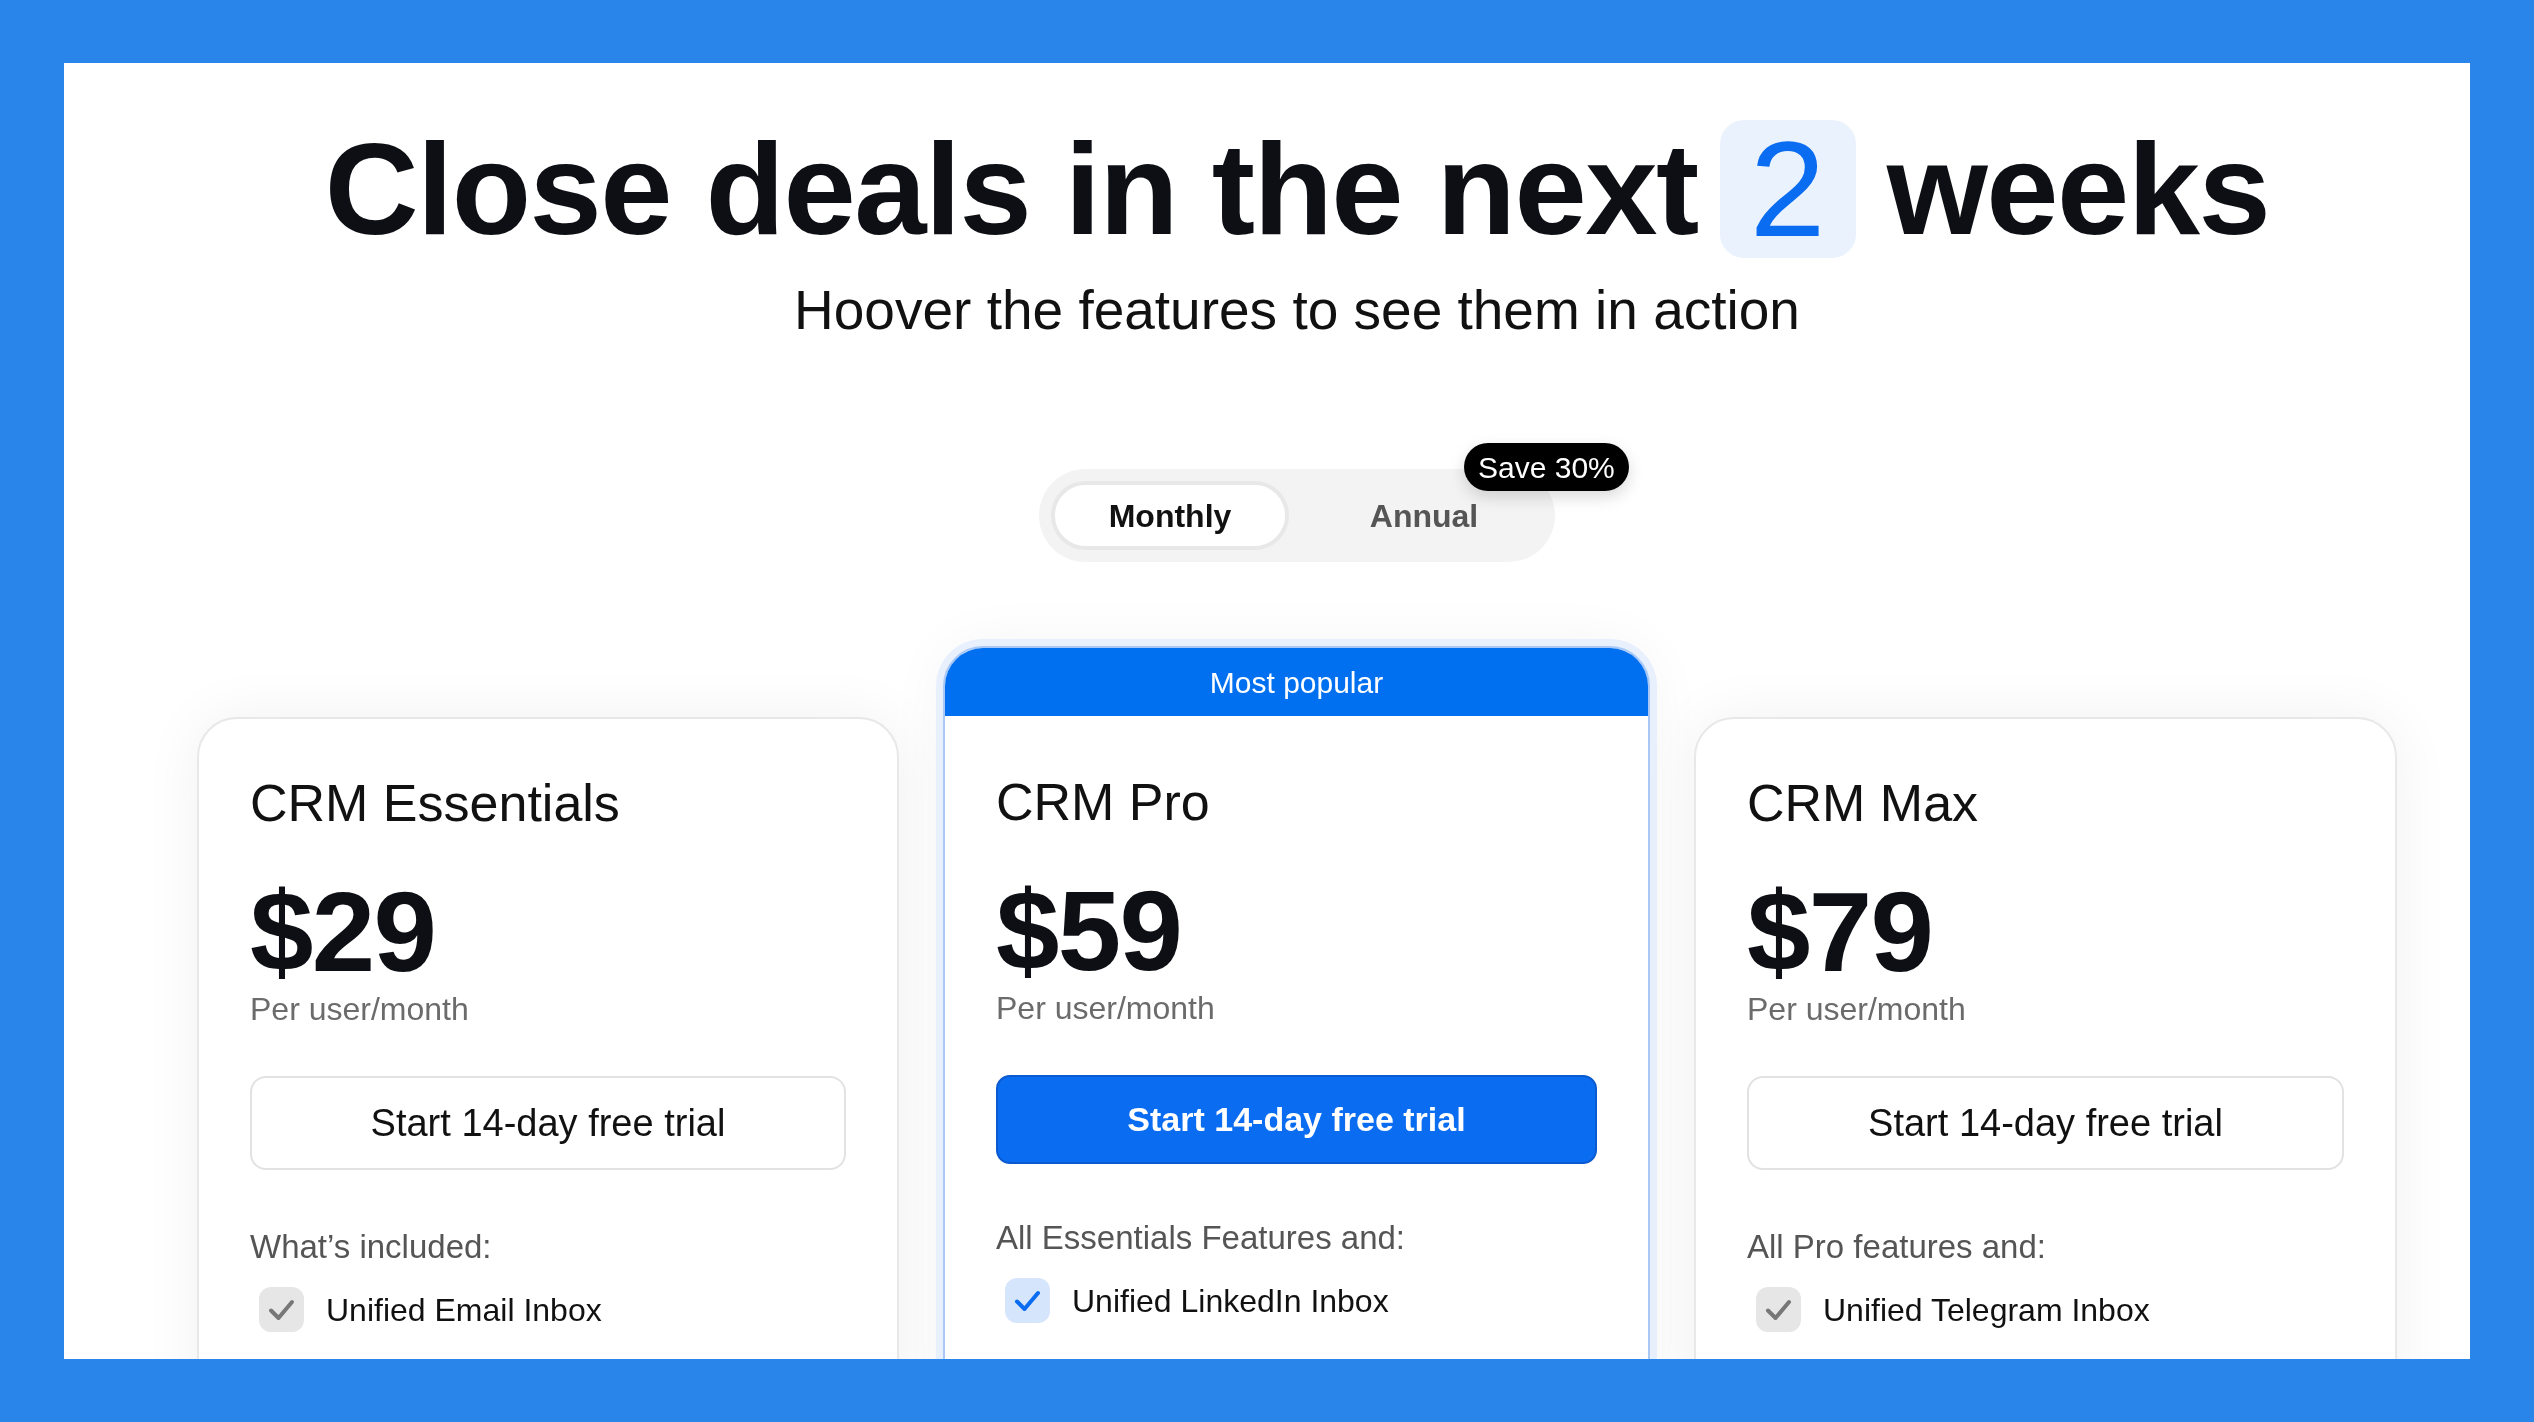 Image resolution: width=2534 pixels, height=1422 pixels. What do you see at coordinates (1897, 1247) in the screenshot?
I see `features-heading: All Pro features and:` at bounding box center [1897, 1247].